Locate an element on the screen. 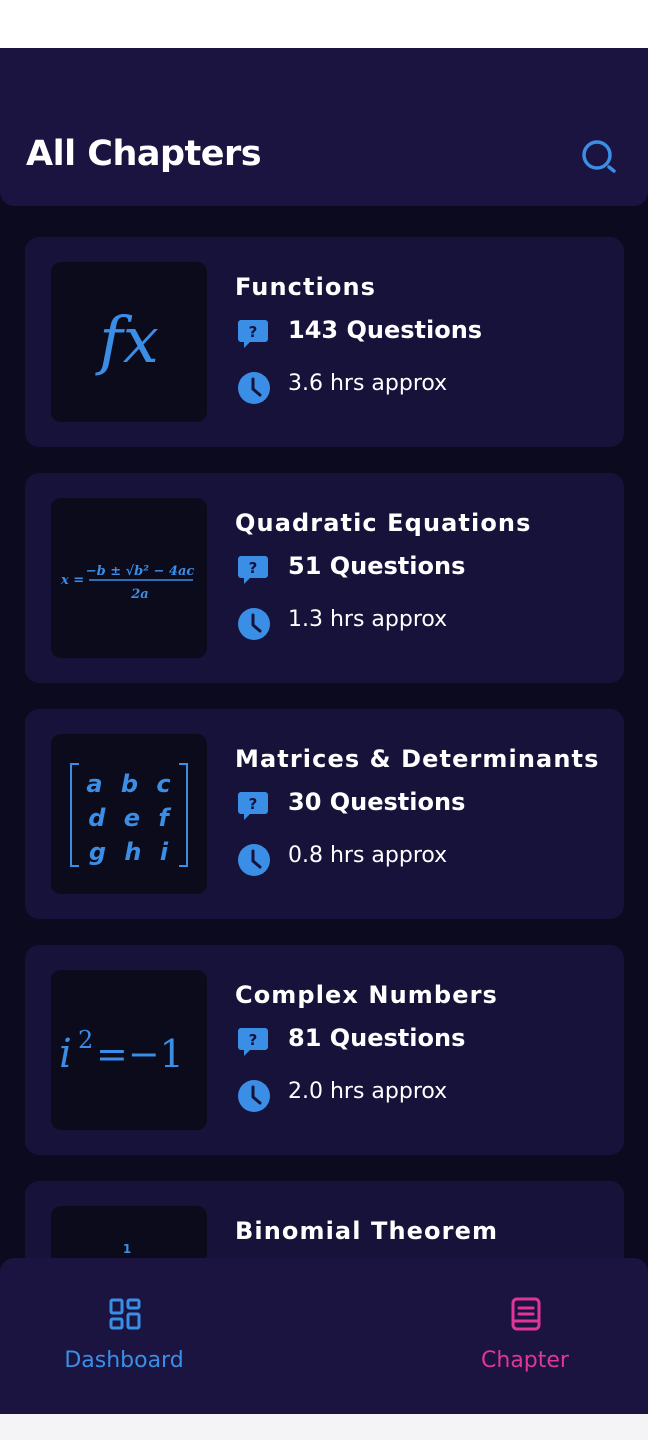 The width and height of the screenshot is (648, 1440). question-count: 51 Questions is located at coordinates (377, 566).